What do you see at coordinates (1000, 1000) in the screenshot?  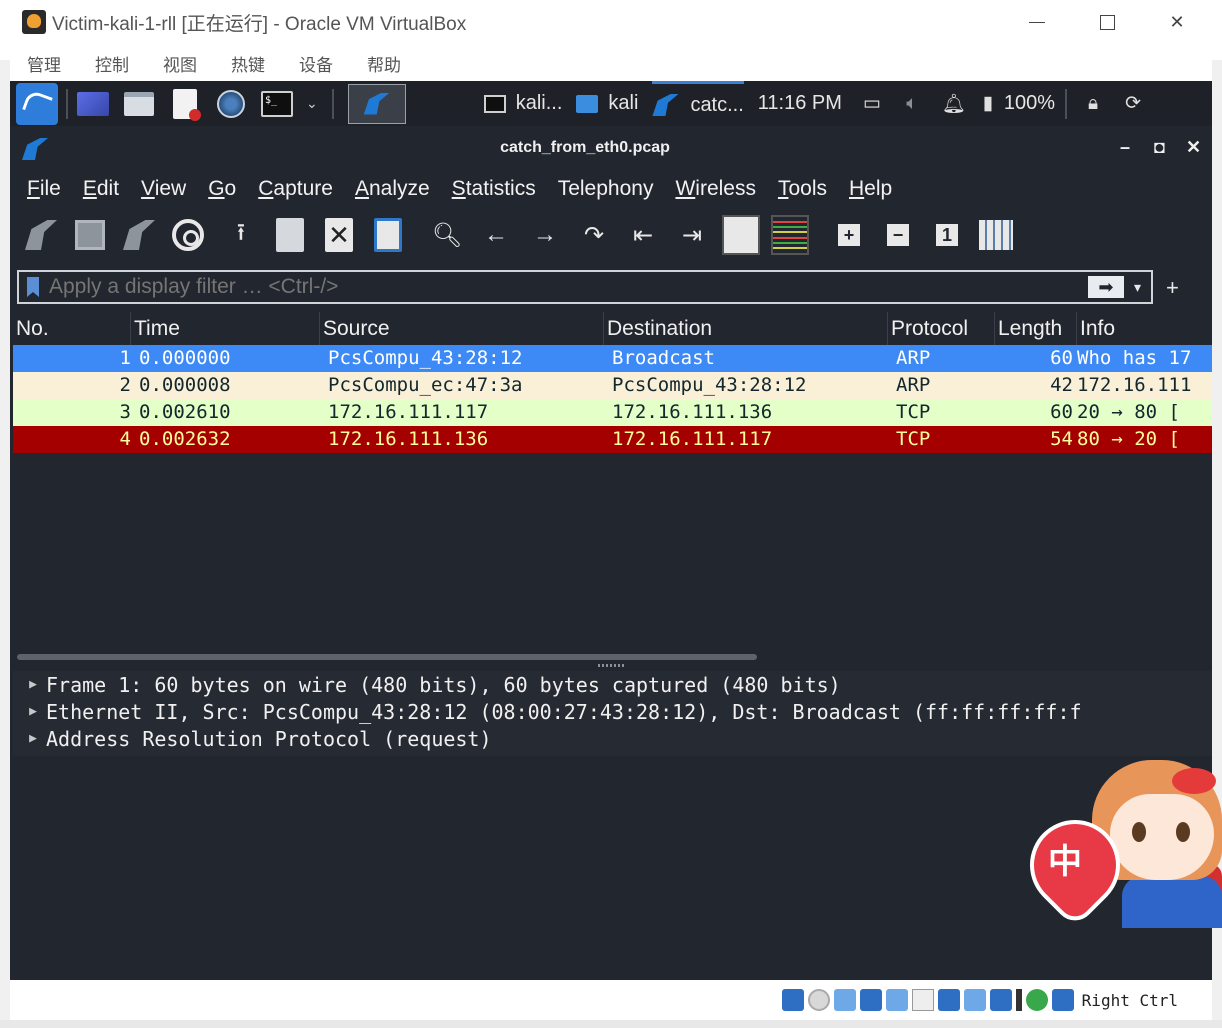 I see `virtualization-status-icon` at bounding box center [1000, 1000].